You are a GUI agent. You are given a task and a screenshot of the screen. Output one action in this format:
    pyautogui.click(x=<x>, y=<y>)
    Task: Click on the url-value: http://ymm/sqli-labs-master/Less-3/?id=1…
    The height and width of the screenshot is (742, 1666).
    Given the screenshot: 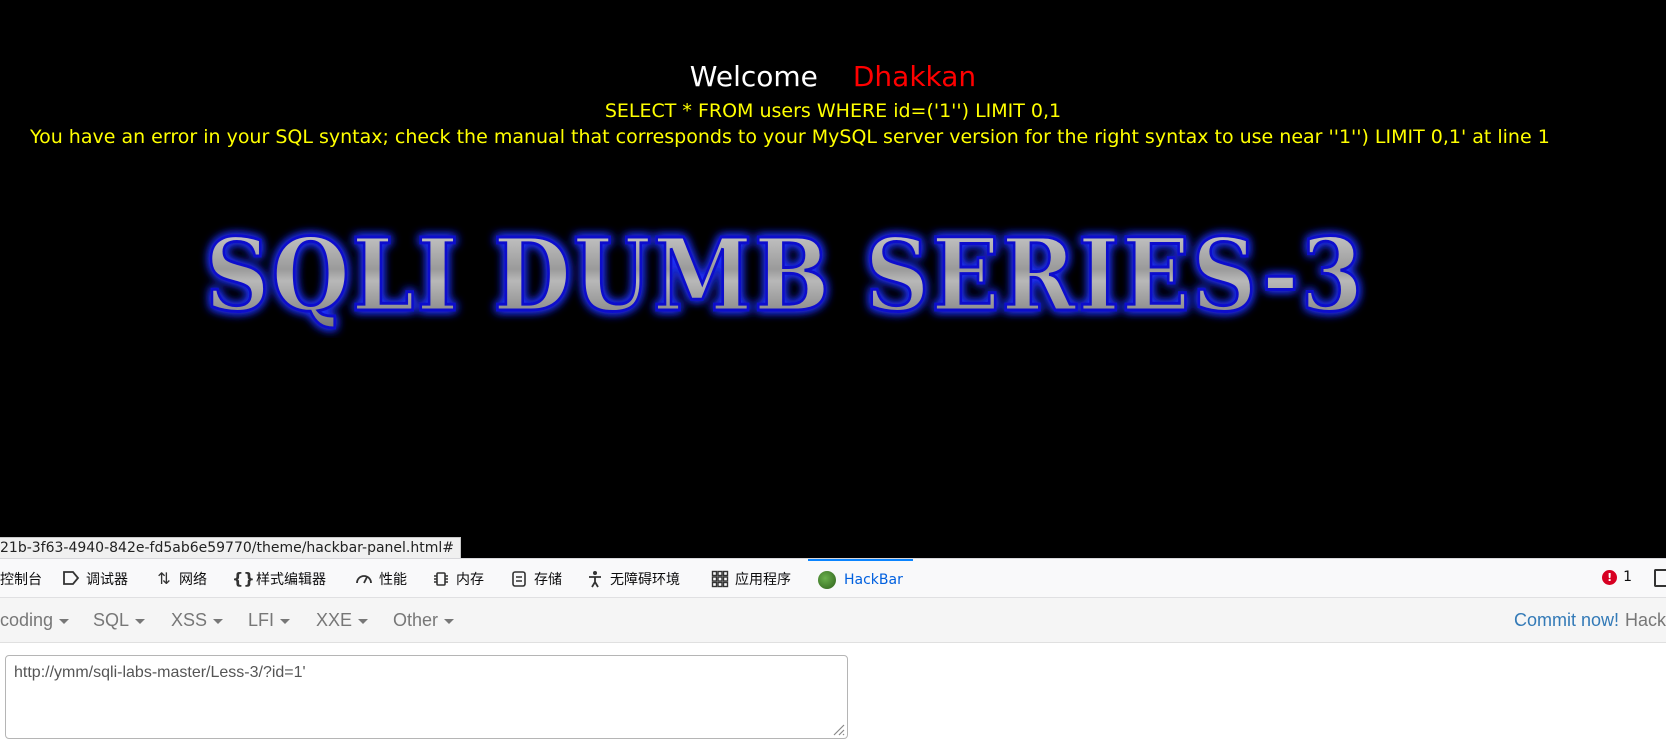 What is the action you would take?
    pyautogui.click(x=160, y=672)
    